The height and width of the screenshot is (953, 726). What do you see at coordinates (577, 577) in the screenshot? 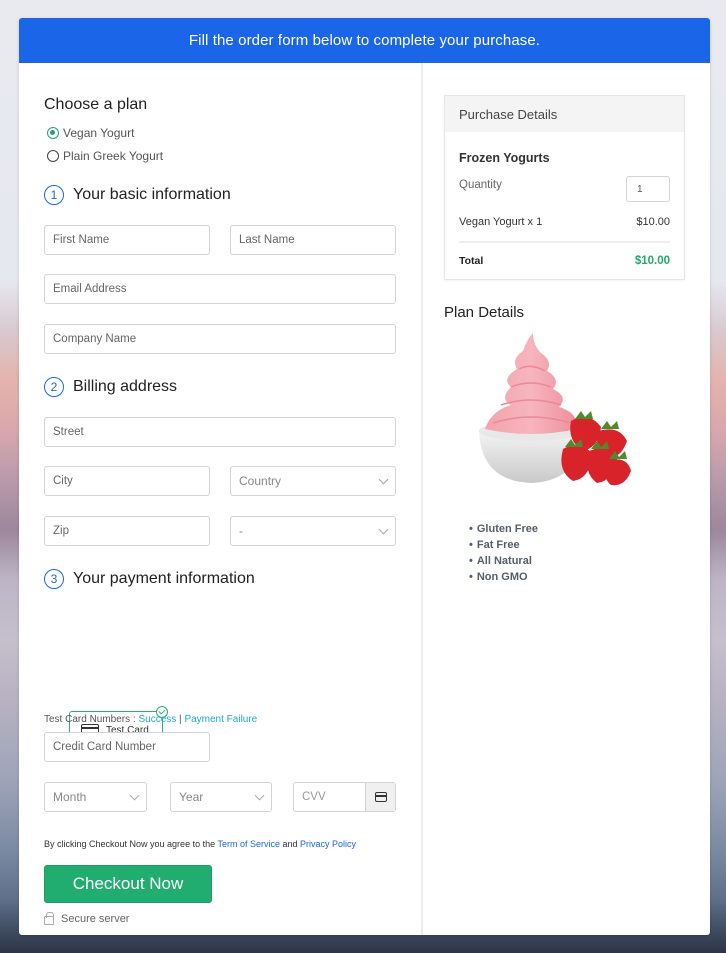
I see `feature-item: Non GMO` at bounding box center [577, 577].